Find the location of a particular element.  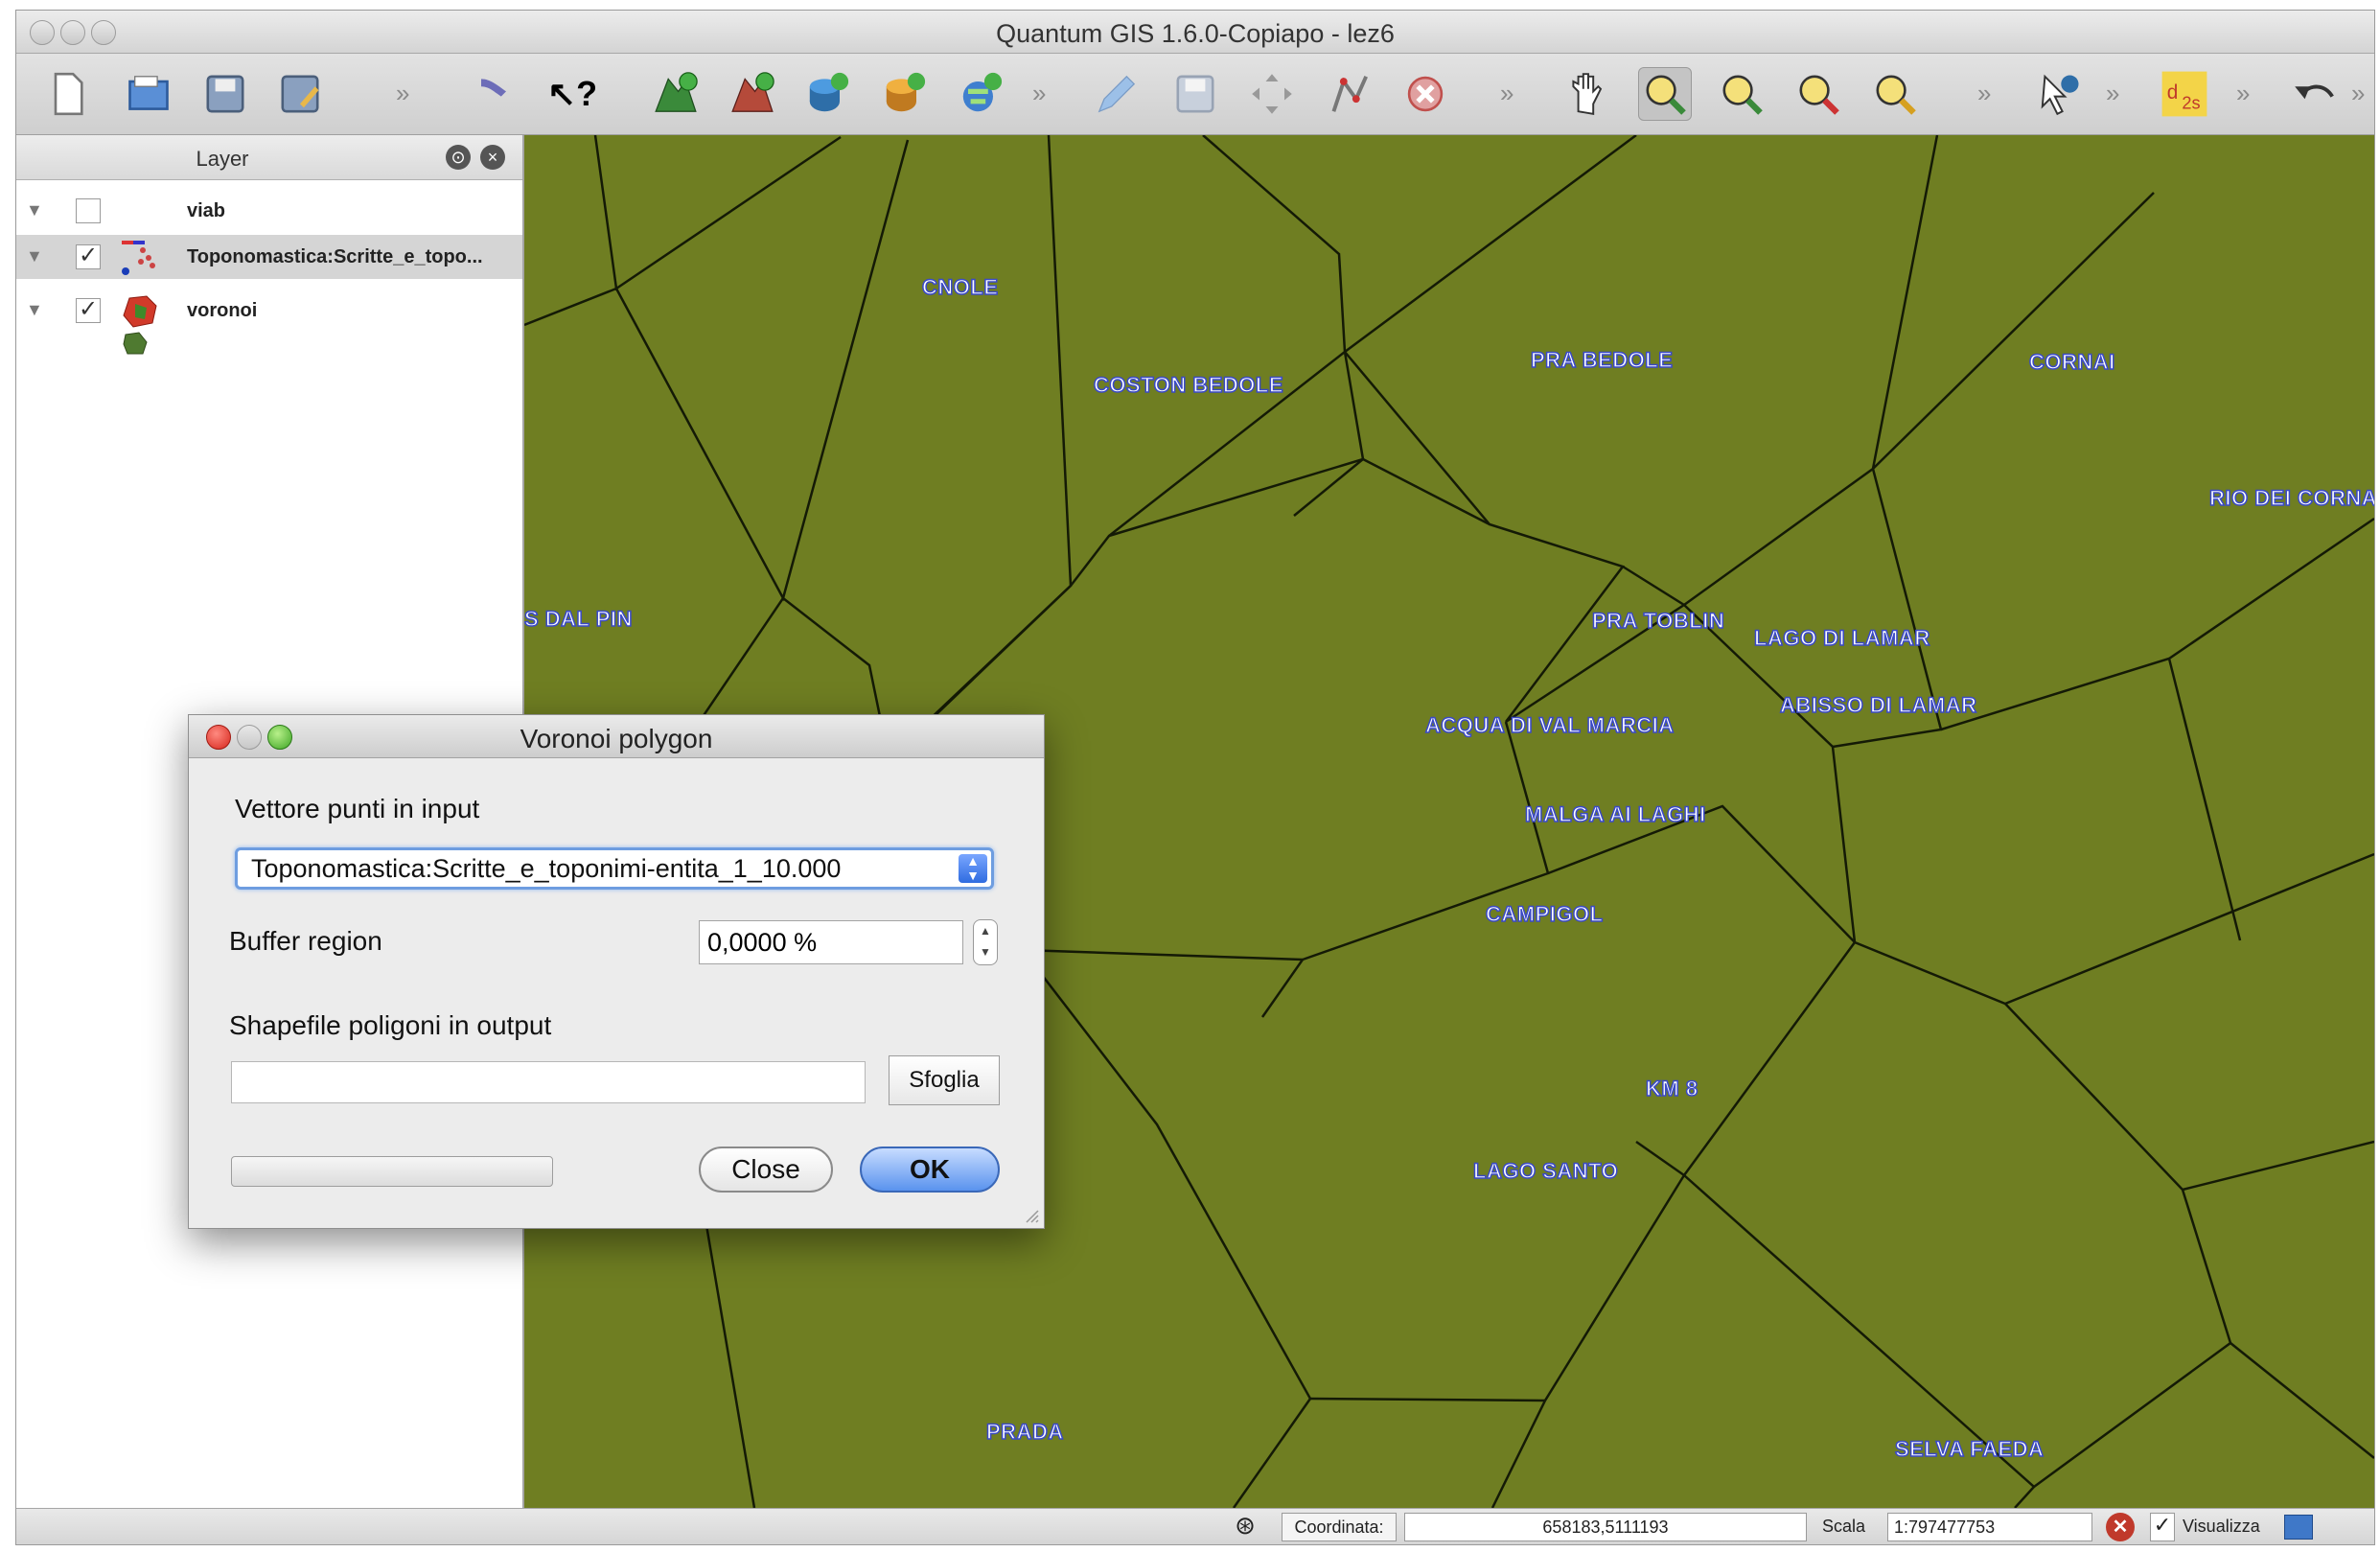

identify-features-icon is located at coordinates (2060, 94).